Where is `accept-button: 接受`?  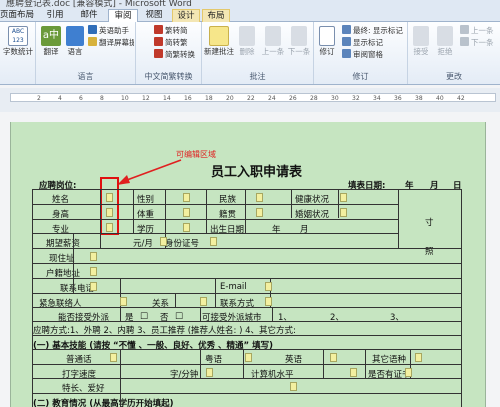 accept-button: 接受 is located at coordinates (421, 41).